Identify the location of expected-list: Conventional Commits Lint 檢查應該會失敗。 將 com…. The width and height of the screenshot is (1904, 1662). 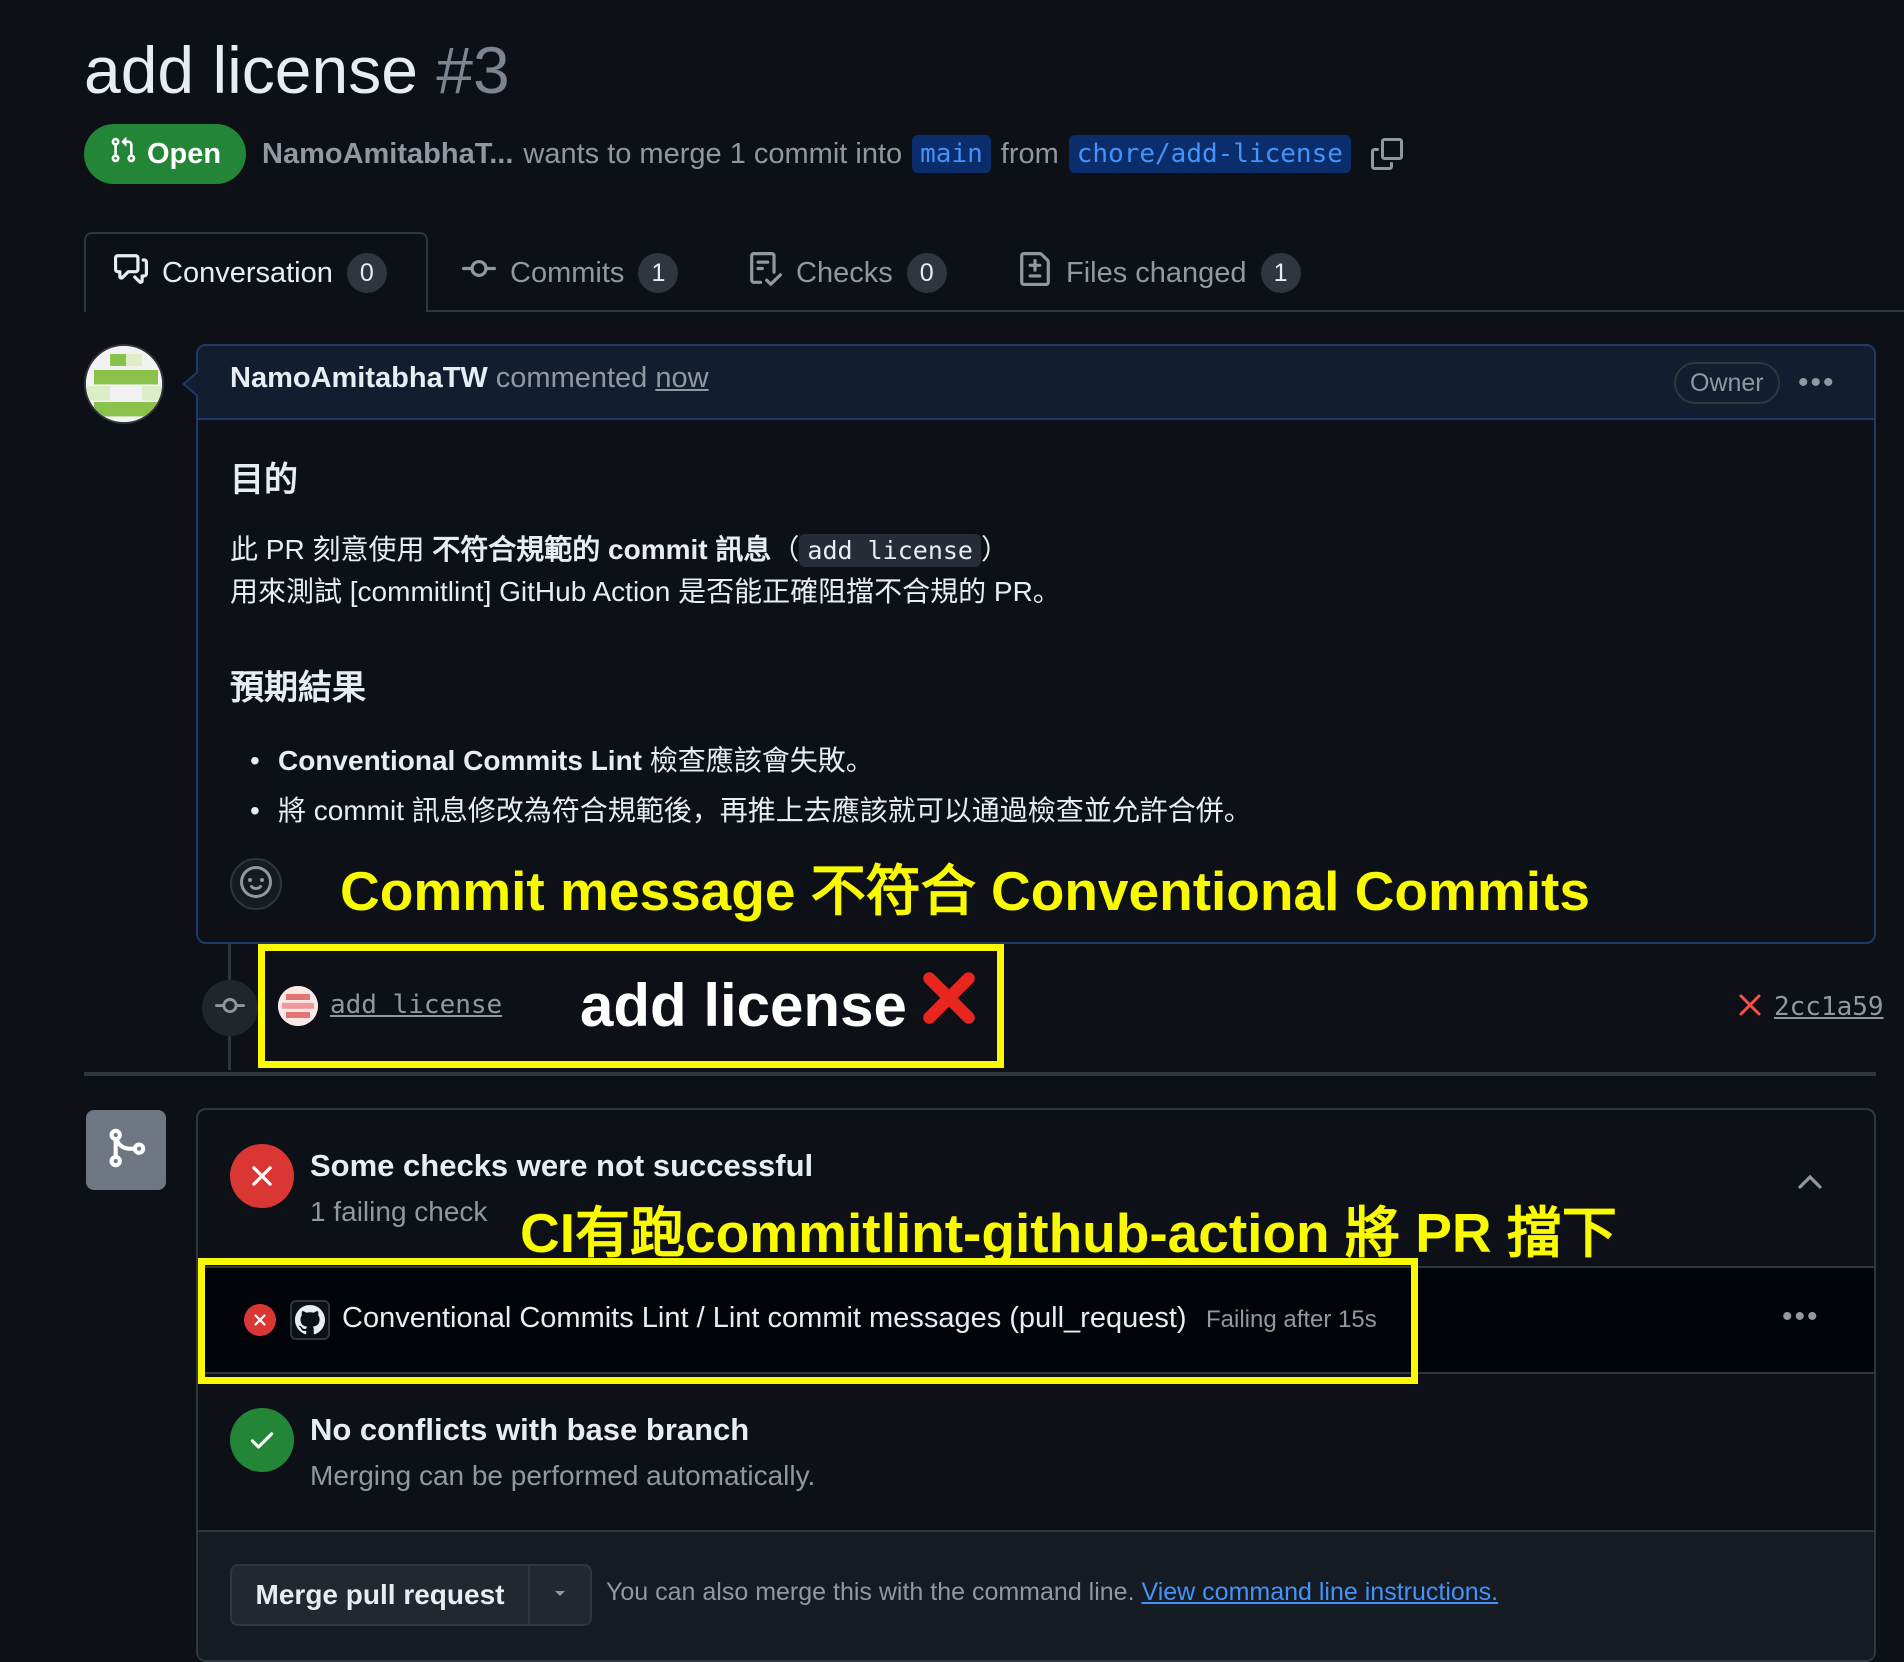
(751, 786).